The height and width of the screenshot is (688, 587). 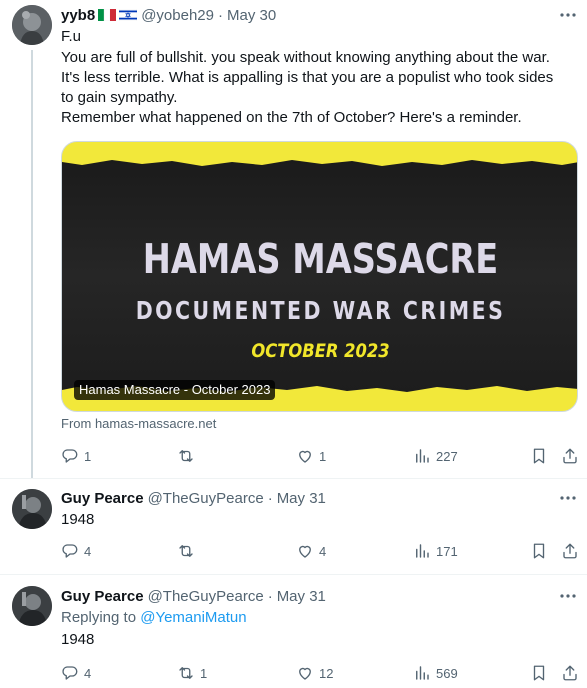 What do you see at coordinates (88, 456) in the screenshot?
I see `reply-count: 1` at bounding box center [88, 456].